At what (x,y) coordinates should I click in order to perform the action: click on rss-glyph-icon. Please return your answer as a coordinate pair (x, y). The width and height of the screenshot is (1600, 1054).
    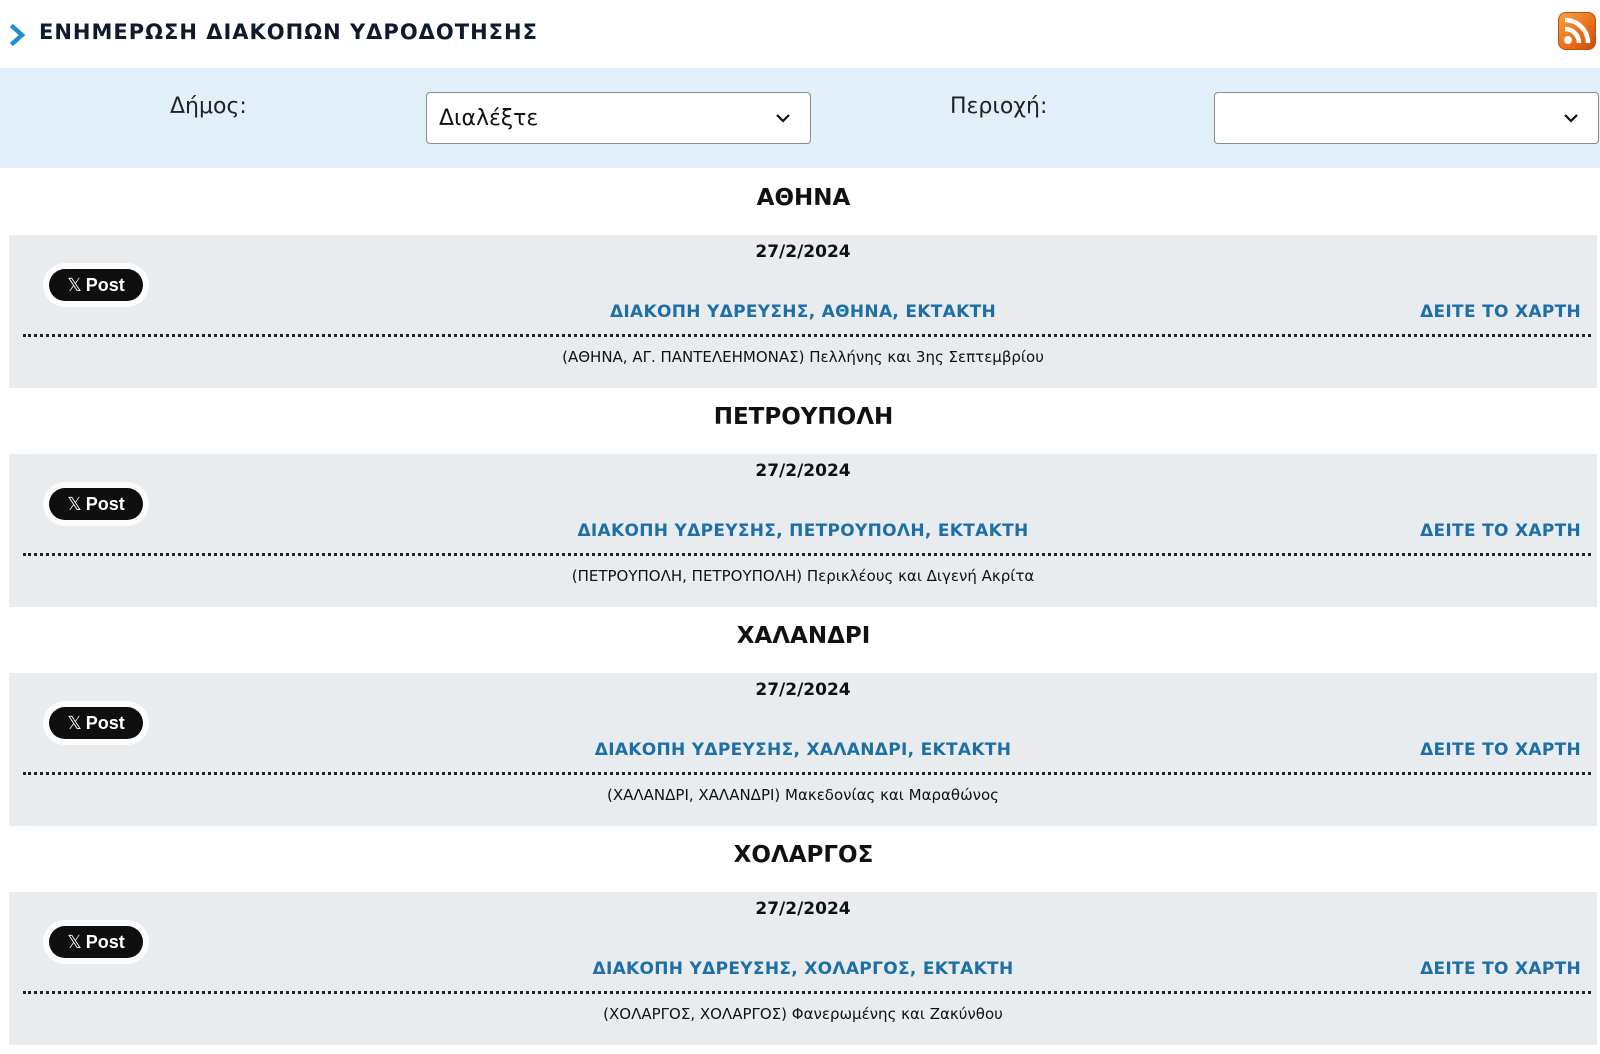
    Looking at the image, I should click on (1577, 30).